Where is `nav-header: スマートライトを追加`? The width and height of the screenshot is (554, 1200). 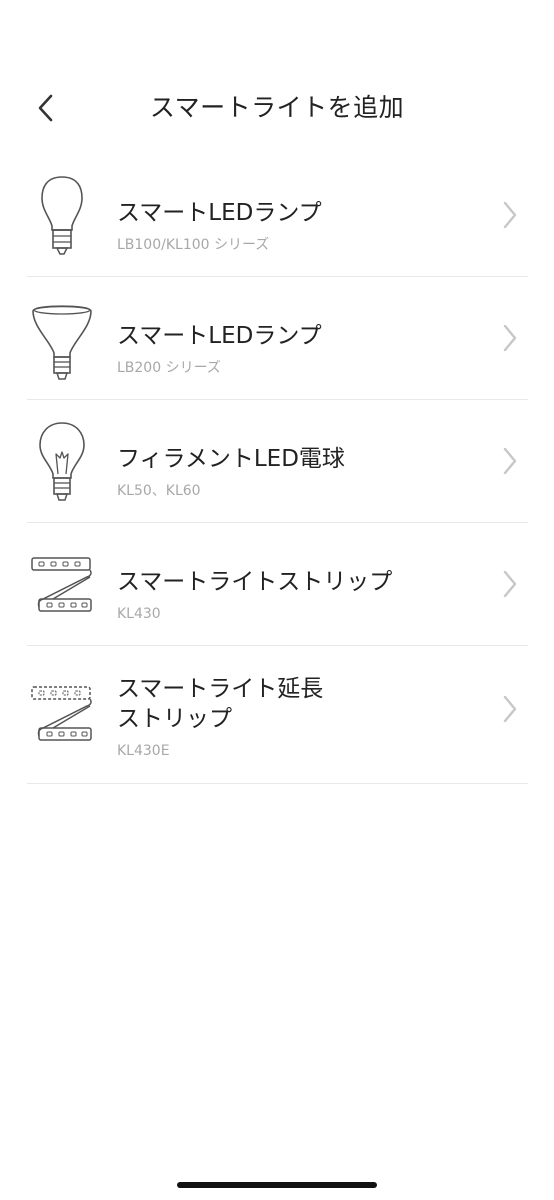
nav-header: スマートライトを追加 is located at coordinates (277, 108).